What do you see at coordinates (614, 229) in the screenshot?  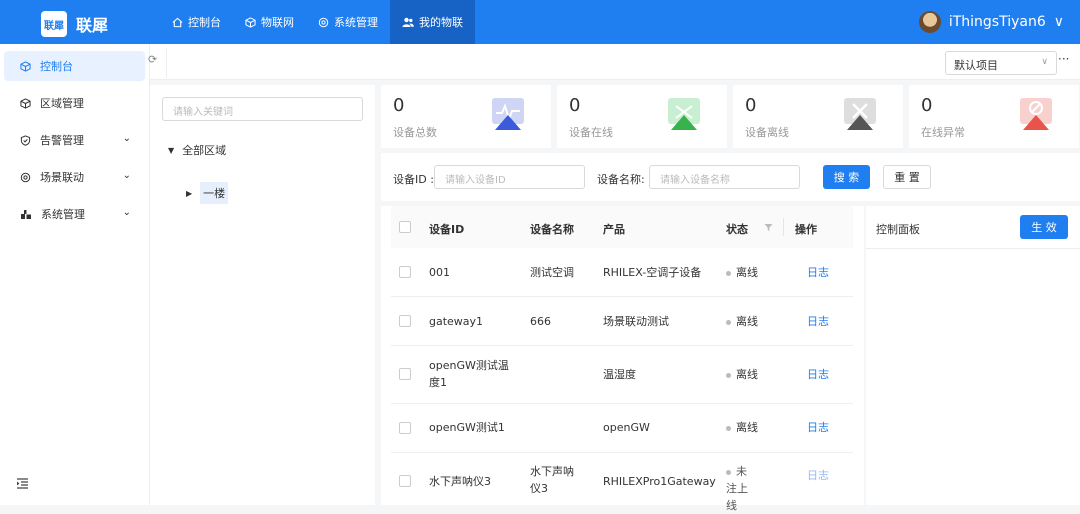 I see `column-header-product: 产品` at bounding box center [614, 229].